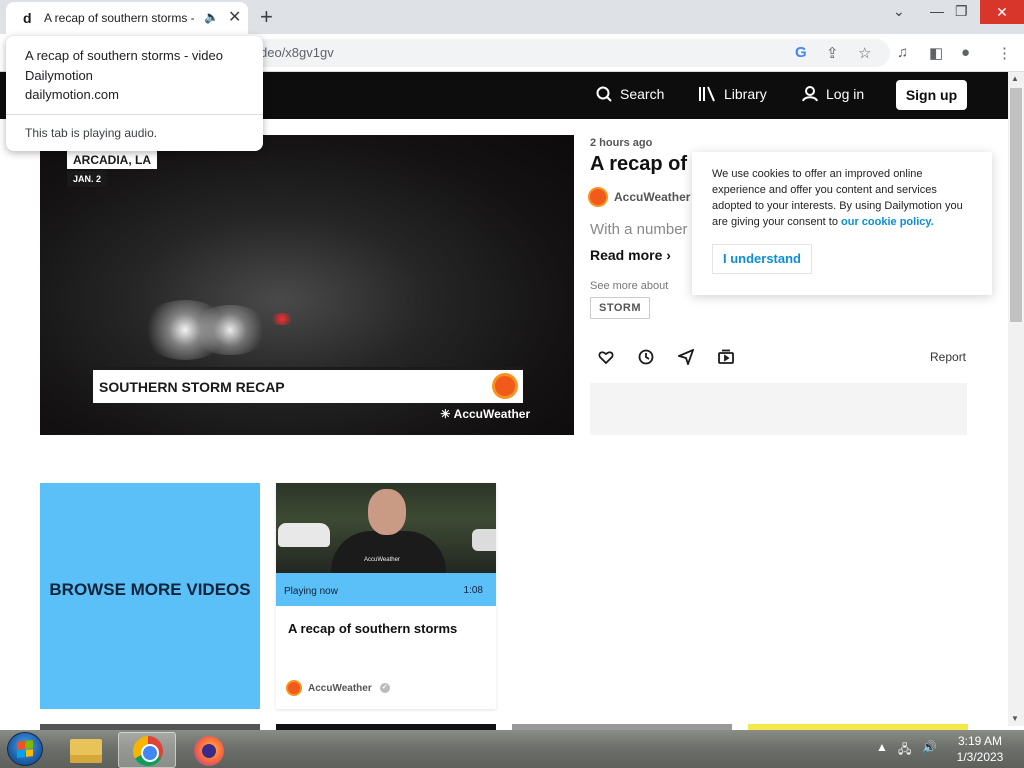  What do you see at coordinates (668, 255) in the screenshot?
I see `chevron-right-icon: ›` at bounding box center [668, 255].